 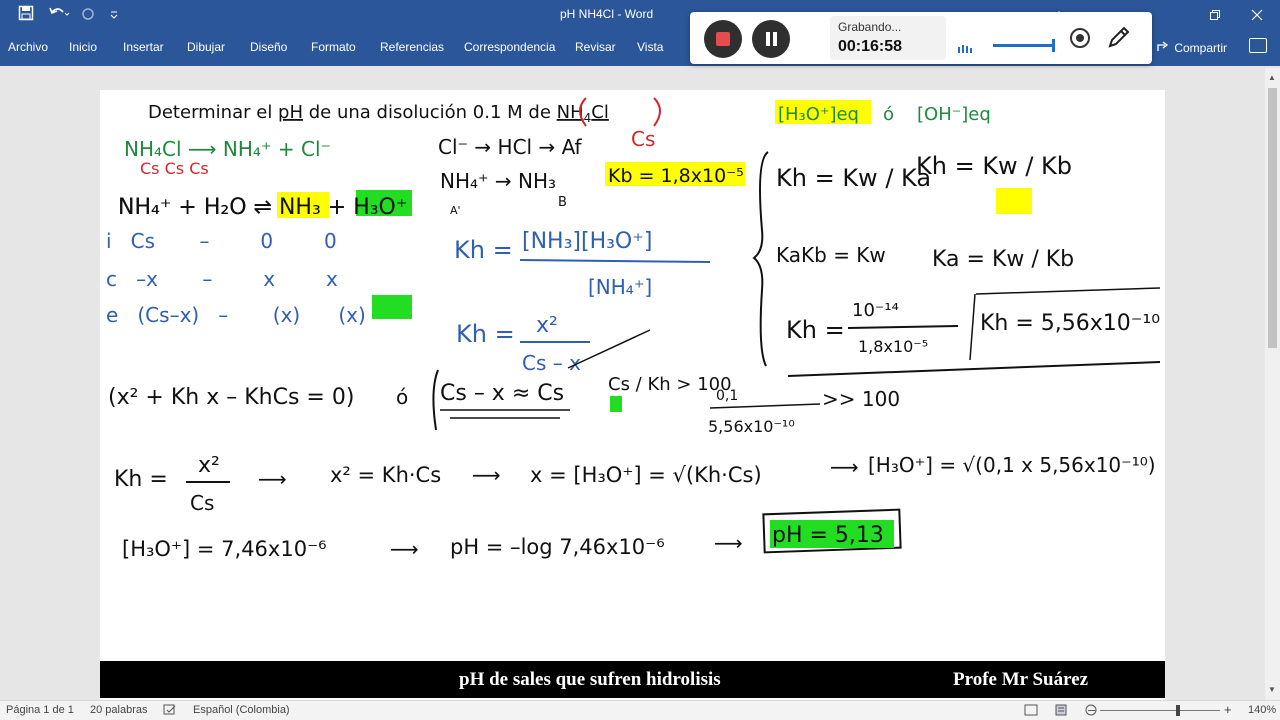 What do you see at coordinates (966, 46) in the screenshot?
I see `audio-level-icon` at bounding box center [966, 46].